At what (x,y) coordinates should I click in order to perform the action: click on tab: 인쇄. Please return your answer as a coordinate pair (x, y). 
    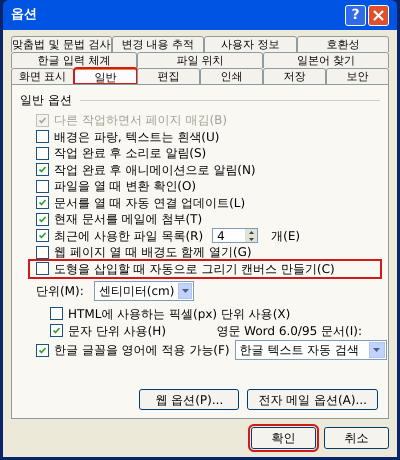
    Looking at the image, I should click on (231, 76).